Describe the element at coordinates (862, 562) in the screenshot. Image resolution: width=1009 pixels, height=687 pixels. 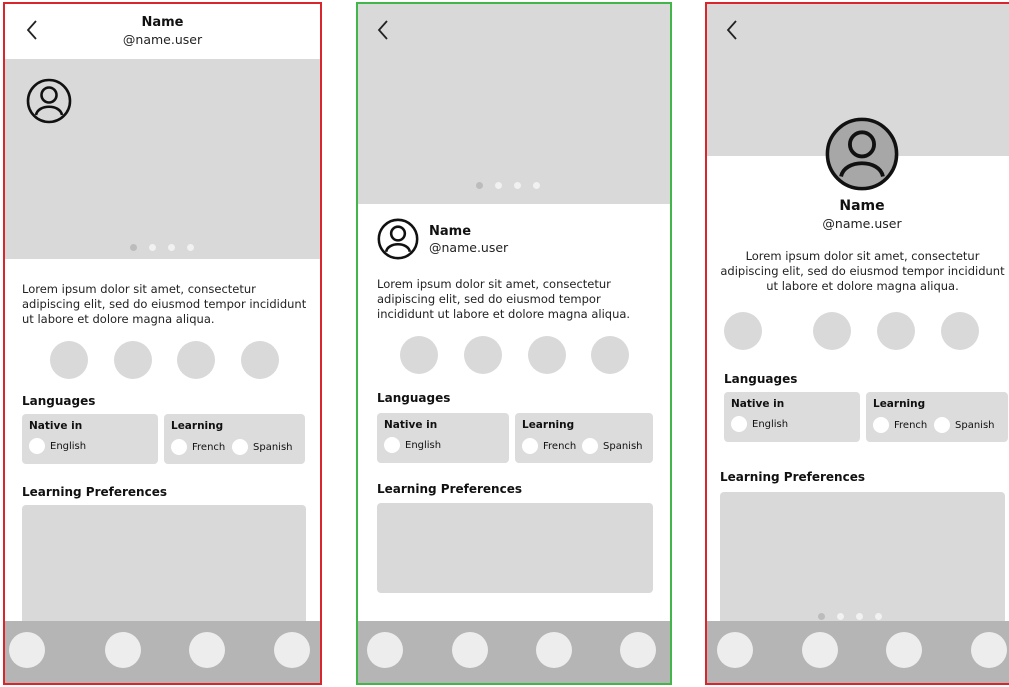
I see `preferences-carousel` at that location.